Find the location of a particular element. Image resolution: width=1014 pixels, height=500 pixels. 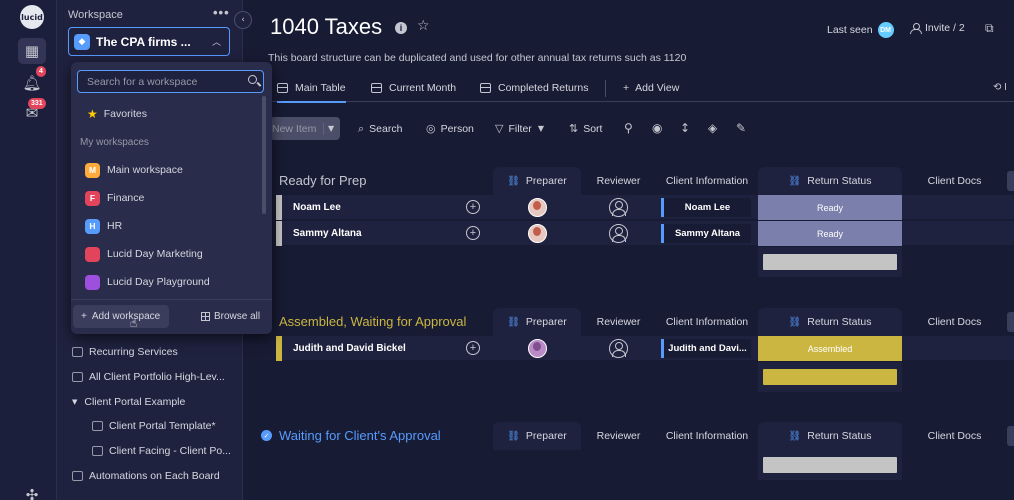

group-title: Ready for Prep is located at coordinates (322, 180).